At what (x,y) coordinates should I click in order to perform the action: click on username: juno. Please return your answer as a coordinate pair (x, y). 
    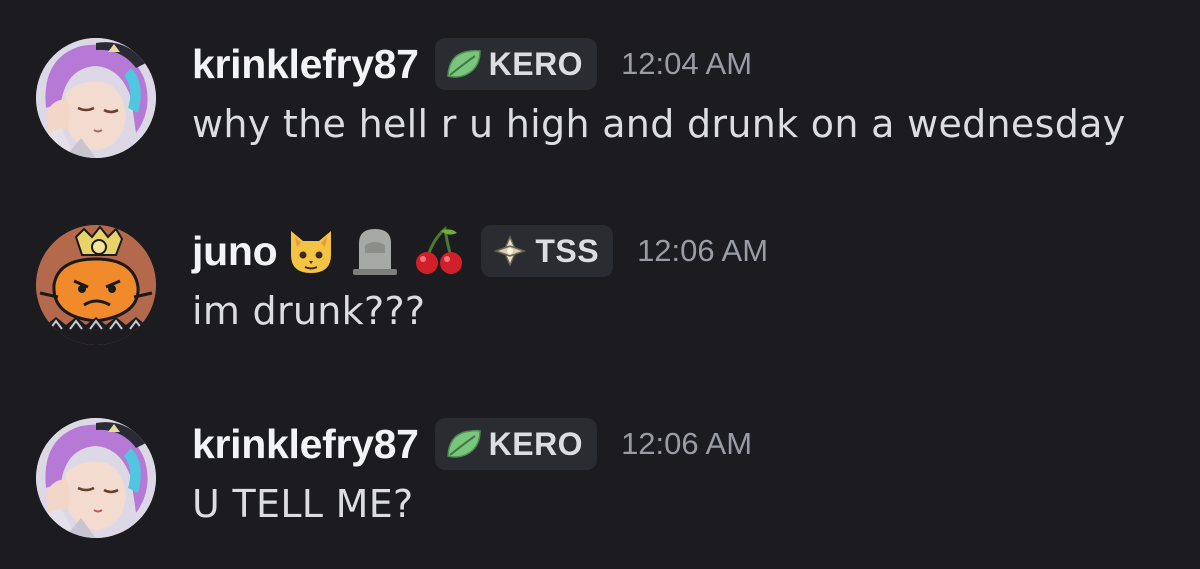
    Looking at the image, I should click on (235, 251).